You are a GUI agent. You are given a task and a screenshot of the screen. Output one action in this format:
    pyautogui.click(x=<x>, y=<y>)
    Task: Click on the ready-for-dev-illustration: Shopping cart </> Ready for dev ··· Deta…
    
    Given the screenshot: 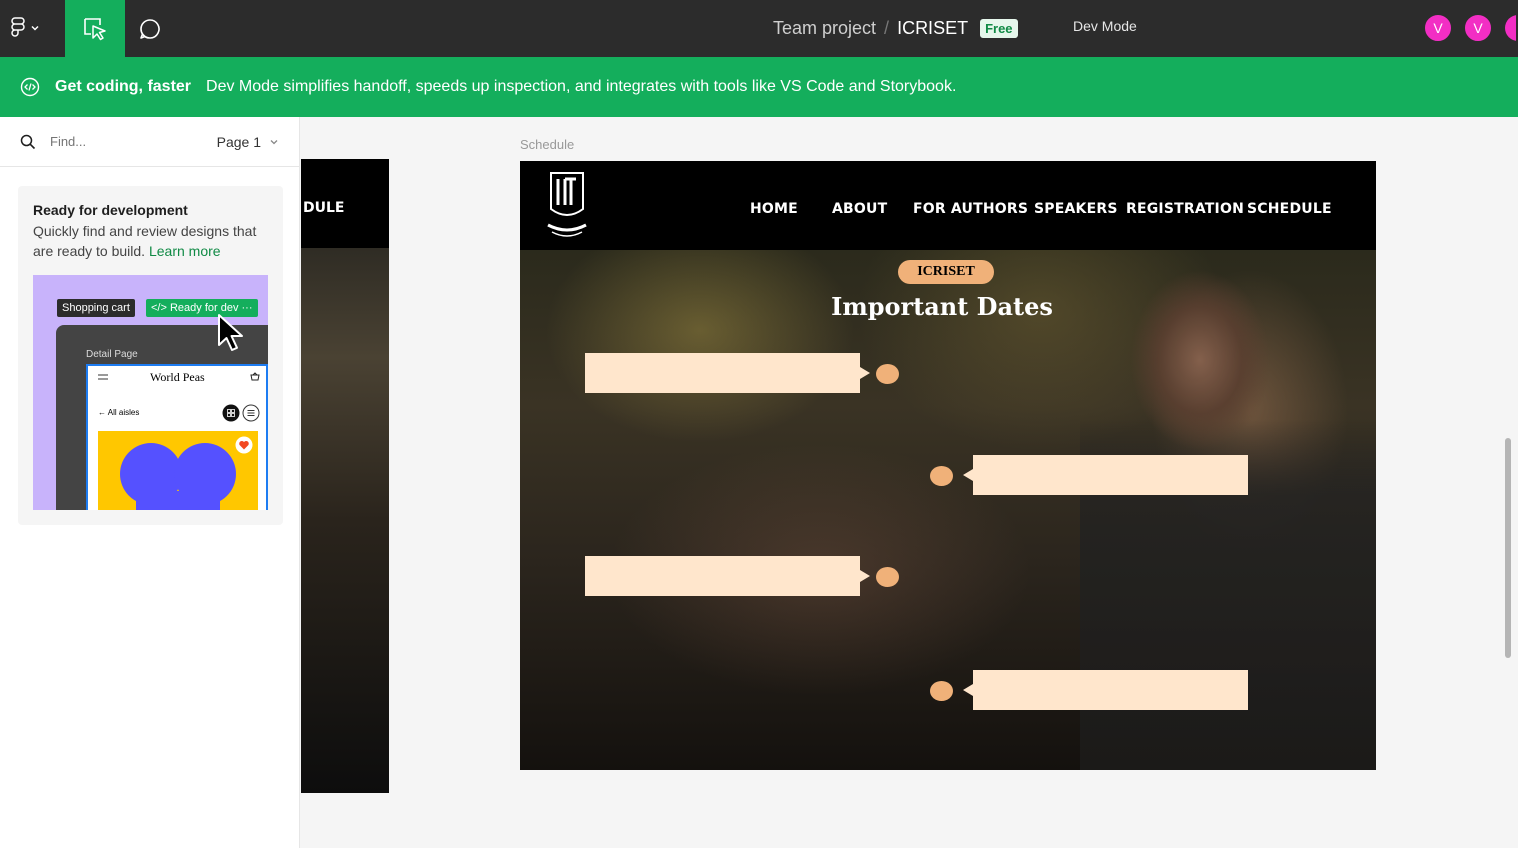 What is the action you would take?
    pyautogui.click(x=150, y=392)
    